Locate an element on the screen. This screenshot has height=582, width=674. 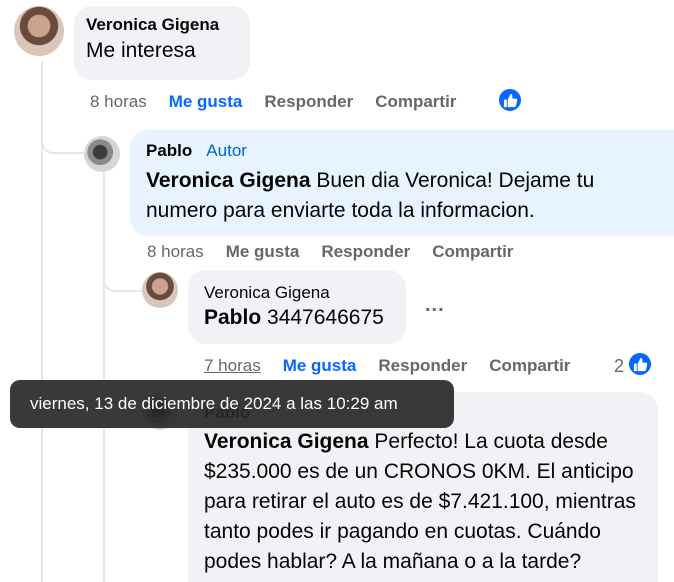
comment-text: Me interesa is located at coordinates (141, 50).